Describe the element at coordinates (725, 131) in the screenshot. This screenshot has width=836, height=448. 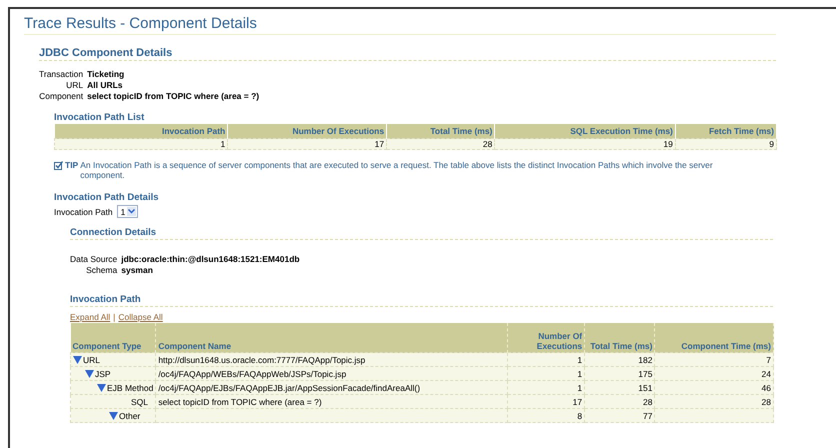
I see `column-header: Fetch Time (ms)` at that location.